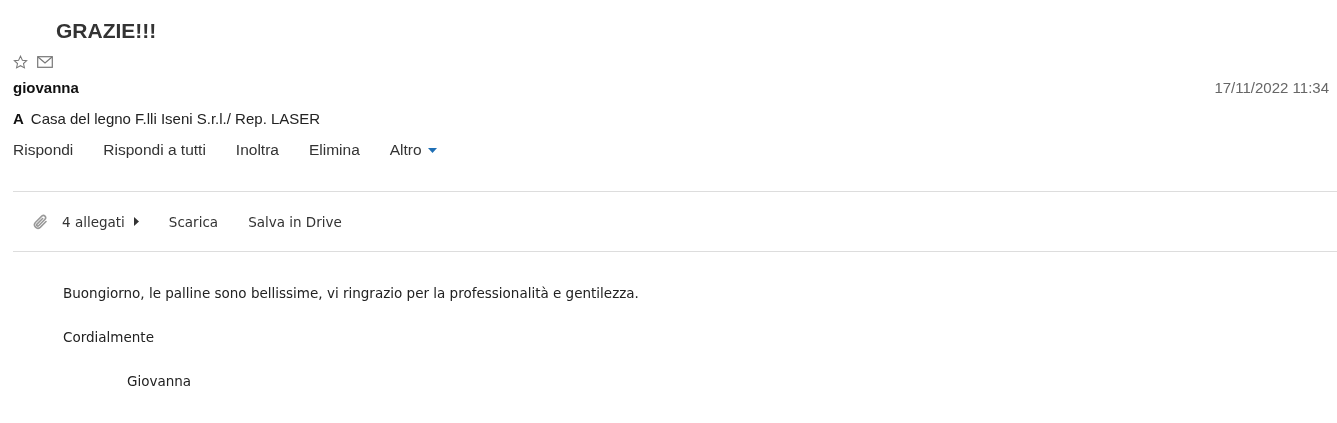 This screenshot has width=1337, height=423. I want to click on action-button: Elimina, so click(334, 150).